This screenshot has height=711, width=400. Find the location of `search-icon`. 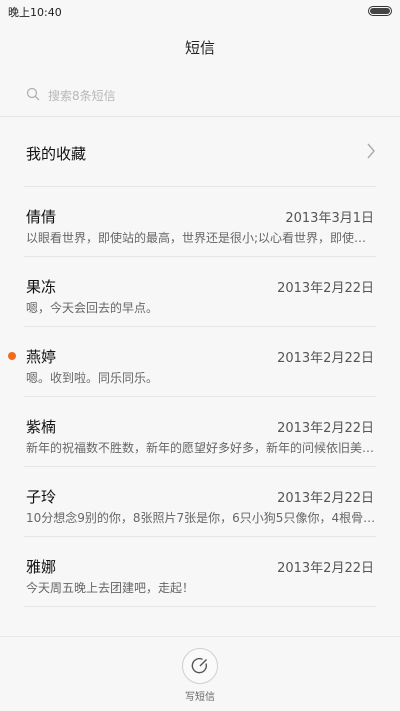

search-icon is located at coordinates (33, 94).